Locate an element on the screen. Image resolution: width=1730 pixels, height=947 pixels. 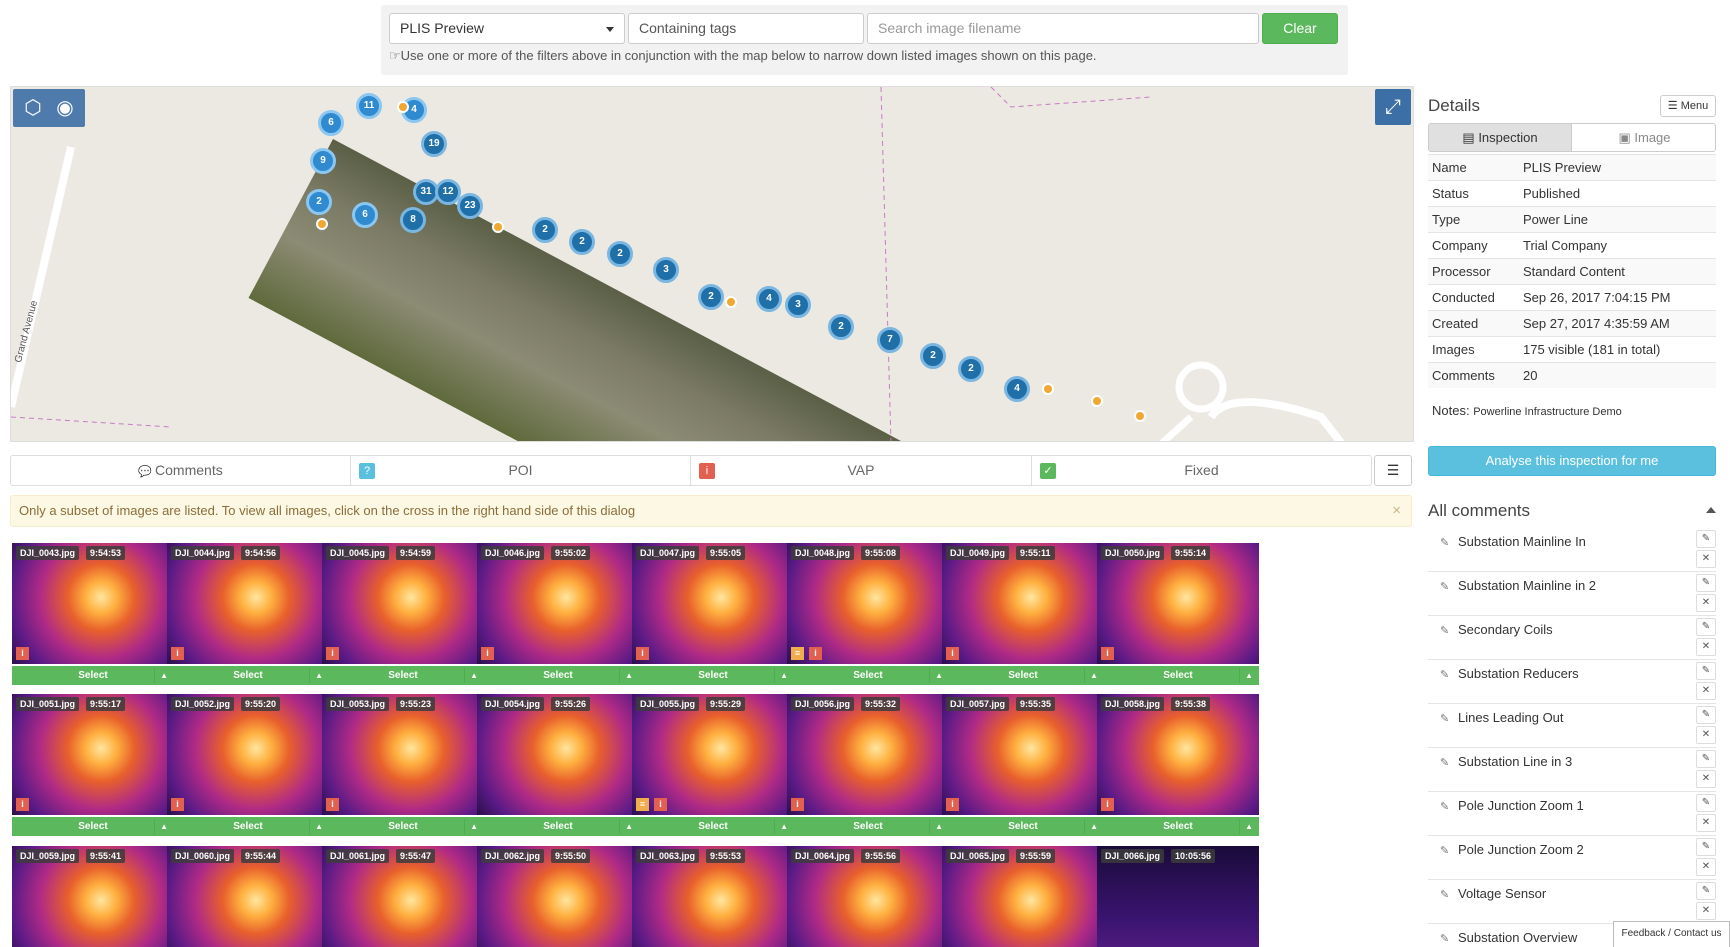
map-cluster-marker: 11 is located at coordinates (369, 106).